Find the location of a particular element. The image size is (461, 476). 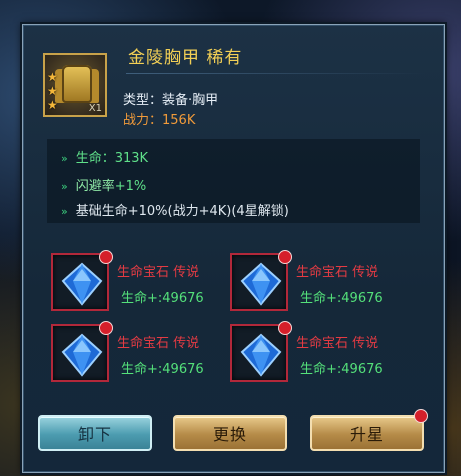

upgrade-star-label: 升星 is located at coordinates (366, 434).